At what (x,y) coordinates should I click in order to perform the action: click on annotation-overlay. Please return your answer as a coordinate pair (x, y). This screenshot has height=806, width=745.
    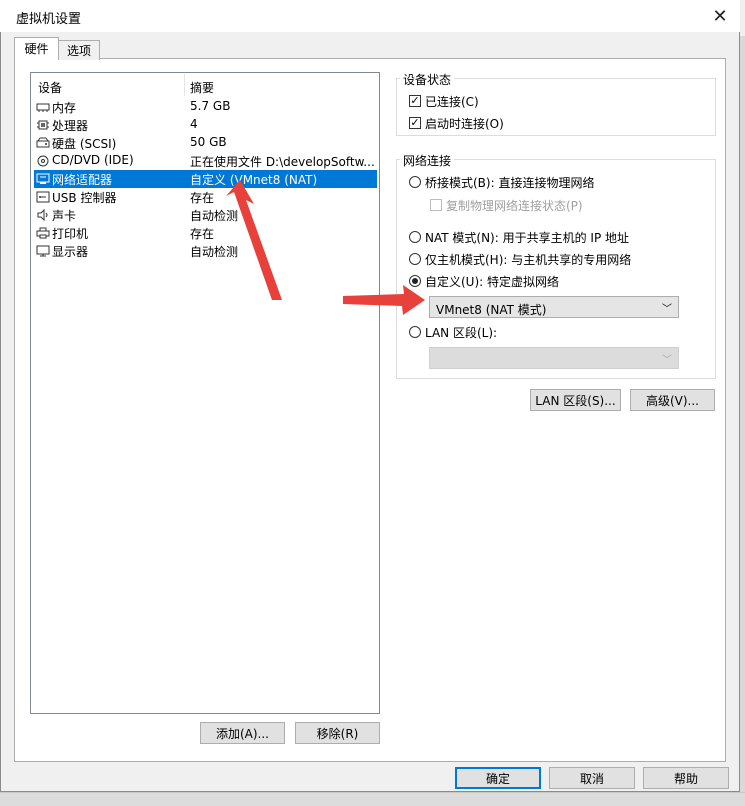
    Looking at the image, I should click on (325, 247).